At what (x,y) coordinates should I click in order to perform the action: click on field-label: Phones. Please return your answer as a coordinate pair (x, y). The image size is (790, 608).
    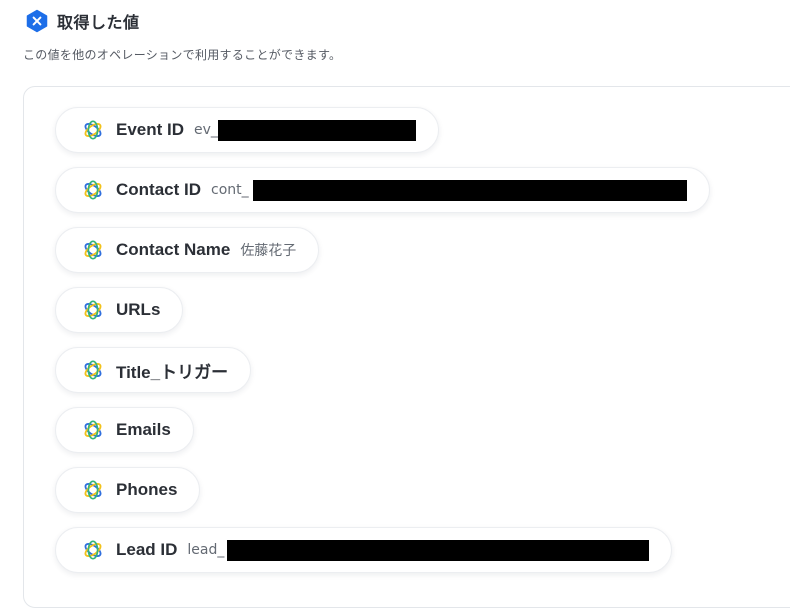
    Looking at the image, I should click on (147, 489).